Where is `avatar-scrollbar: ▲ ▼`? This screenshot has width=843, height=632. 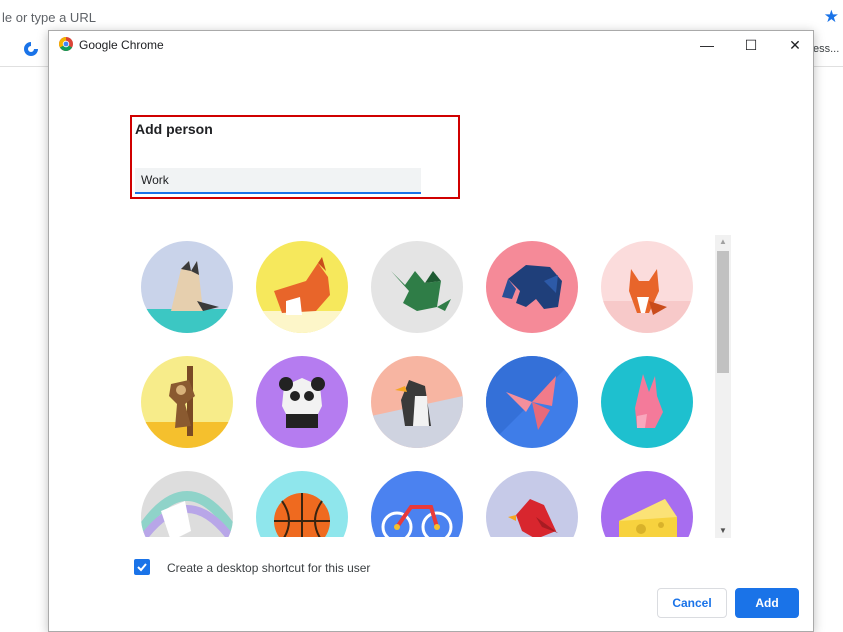 avatar-scrollbar: ▲ ▼ is located at coordinates (723, 386).